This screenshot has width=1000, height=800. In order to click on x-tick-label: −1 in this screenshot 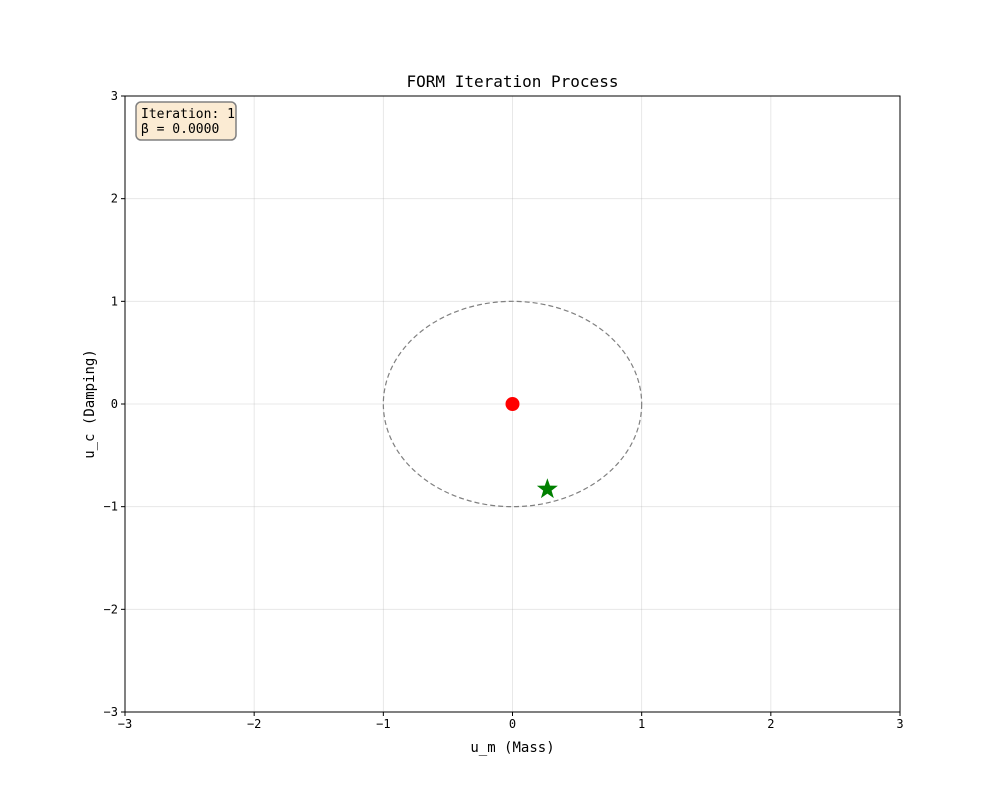, I will do `click(383, 724)`.